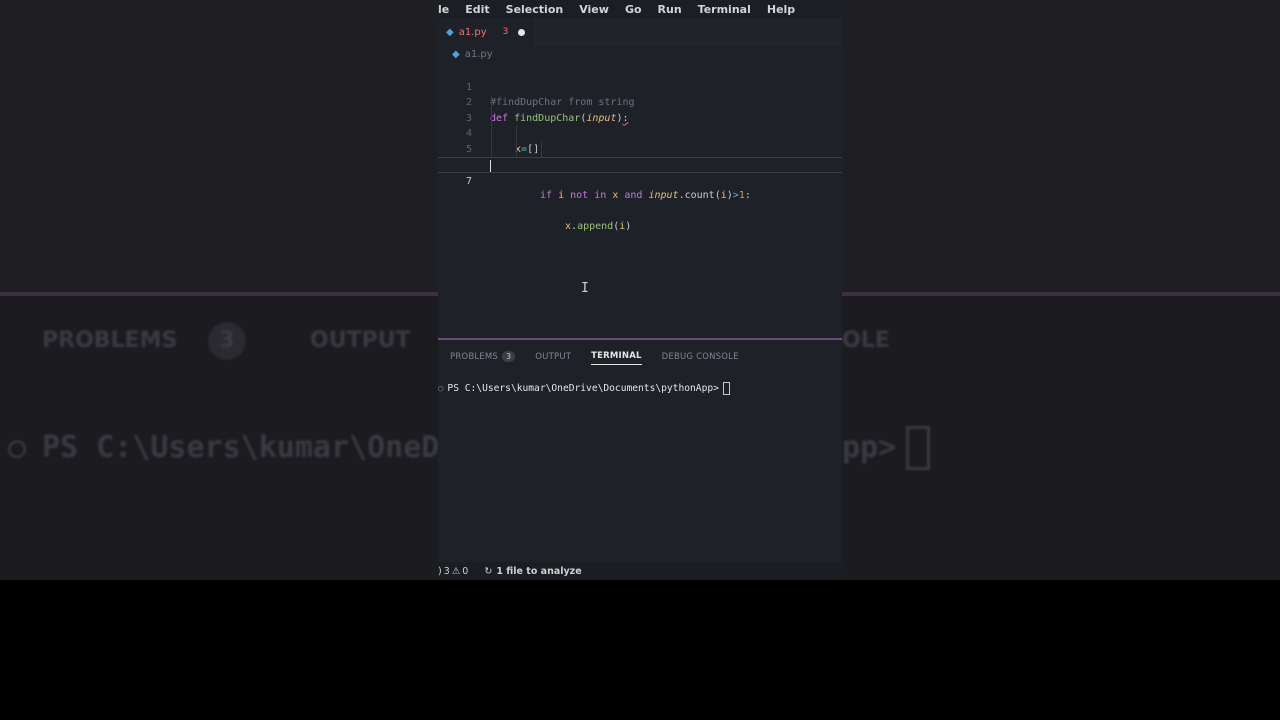 The width and height of the screenshot is (1280, 720). I want to click on status-analyze: ↻ 1 file to analyze, so click(533, 571).